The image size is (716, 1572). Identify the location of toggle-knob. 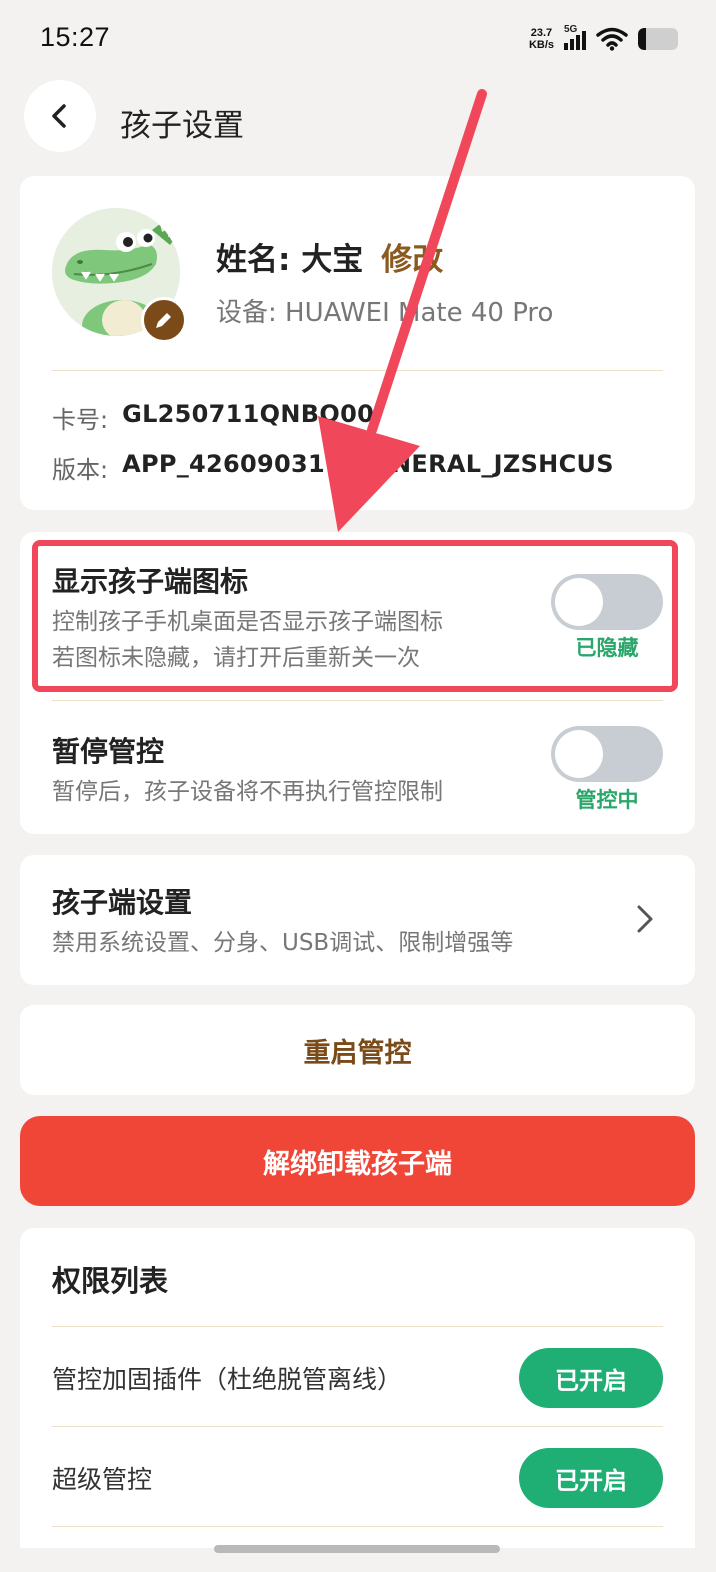
(579, 754).